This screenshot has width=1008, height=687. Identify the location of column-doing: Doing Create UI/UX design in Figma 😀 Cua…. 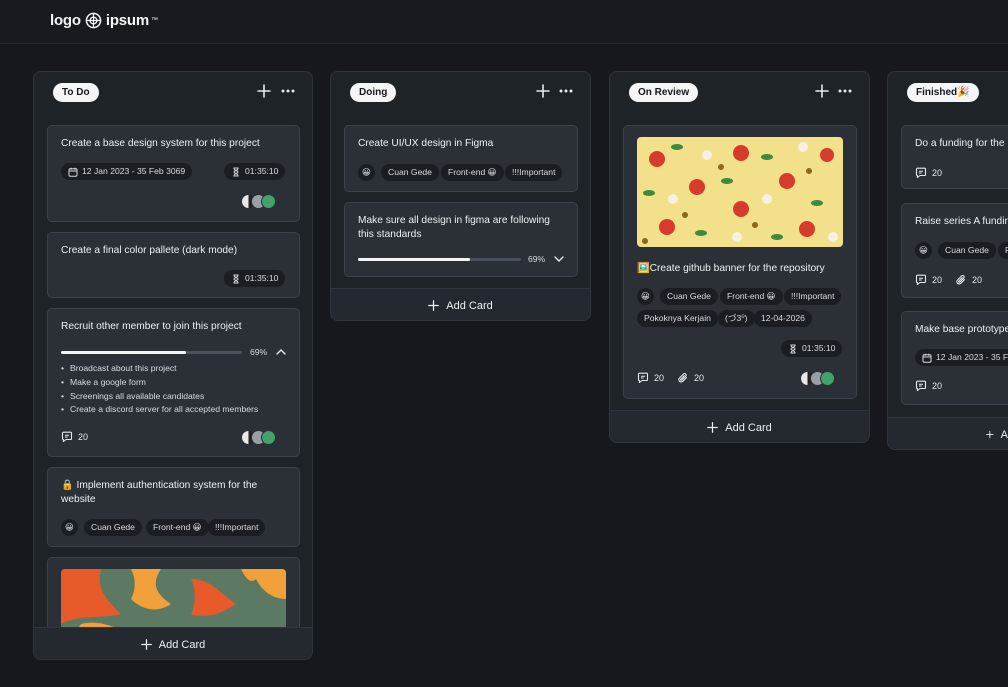
(460, 196).